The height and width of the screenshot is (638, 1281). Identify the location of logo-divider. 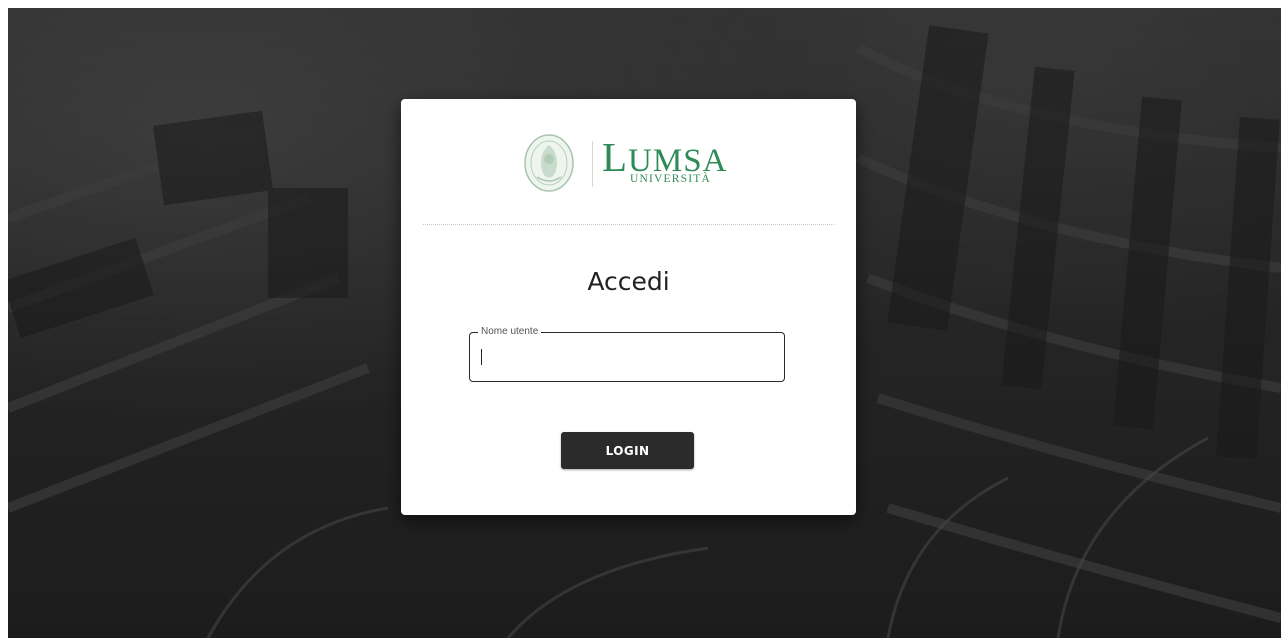
(592, 164).